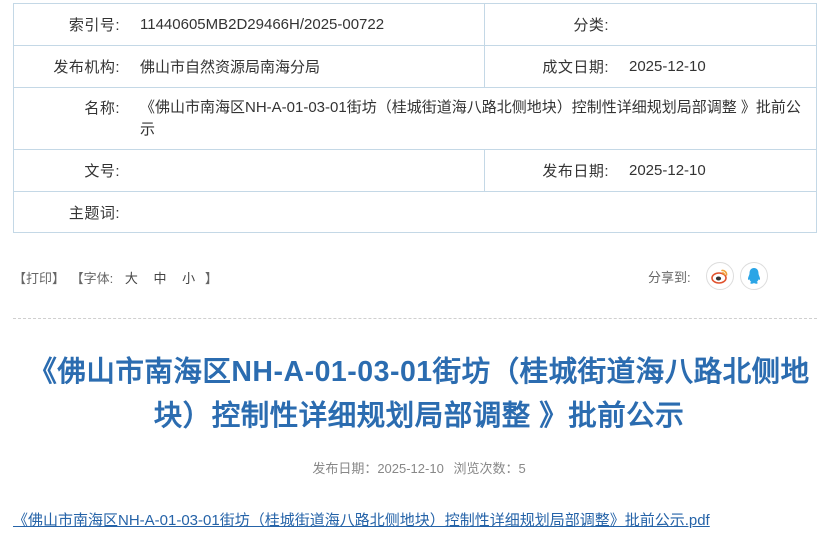 This screenshot has height=559, width=838. What do you see at coordinates (131, 278) in the screenshot?
I see `font-size-large-button: 大` at bounding box center [131, 278].